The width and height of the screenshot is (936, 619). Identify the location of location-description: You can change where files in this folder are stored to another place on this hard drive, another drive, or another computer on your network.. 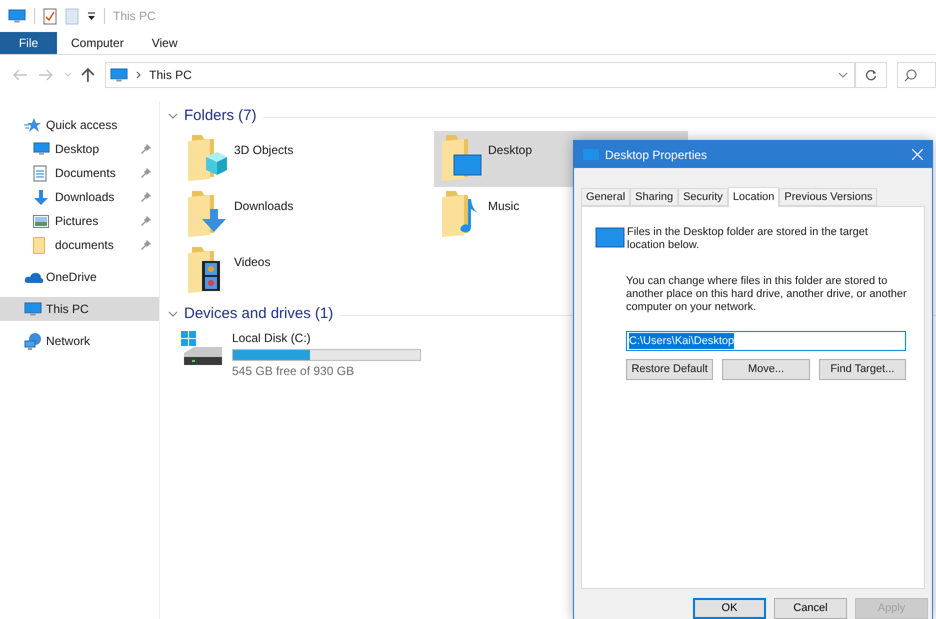
(767, 294).